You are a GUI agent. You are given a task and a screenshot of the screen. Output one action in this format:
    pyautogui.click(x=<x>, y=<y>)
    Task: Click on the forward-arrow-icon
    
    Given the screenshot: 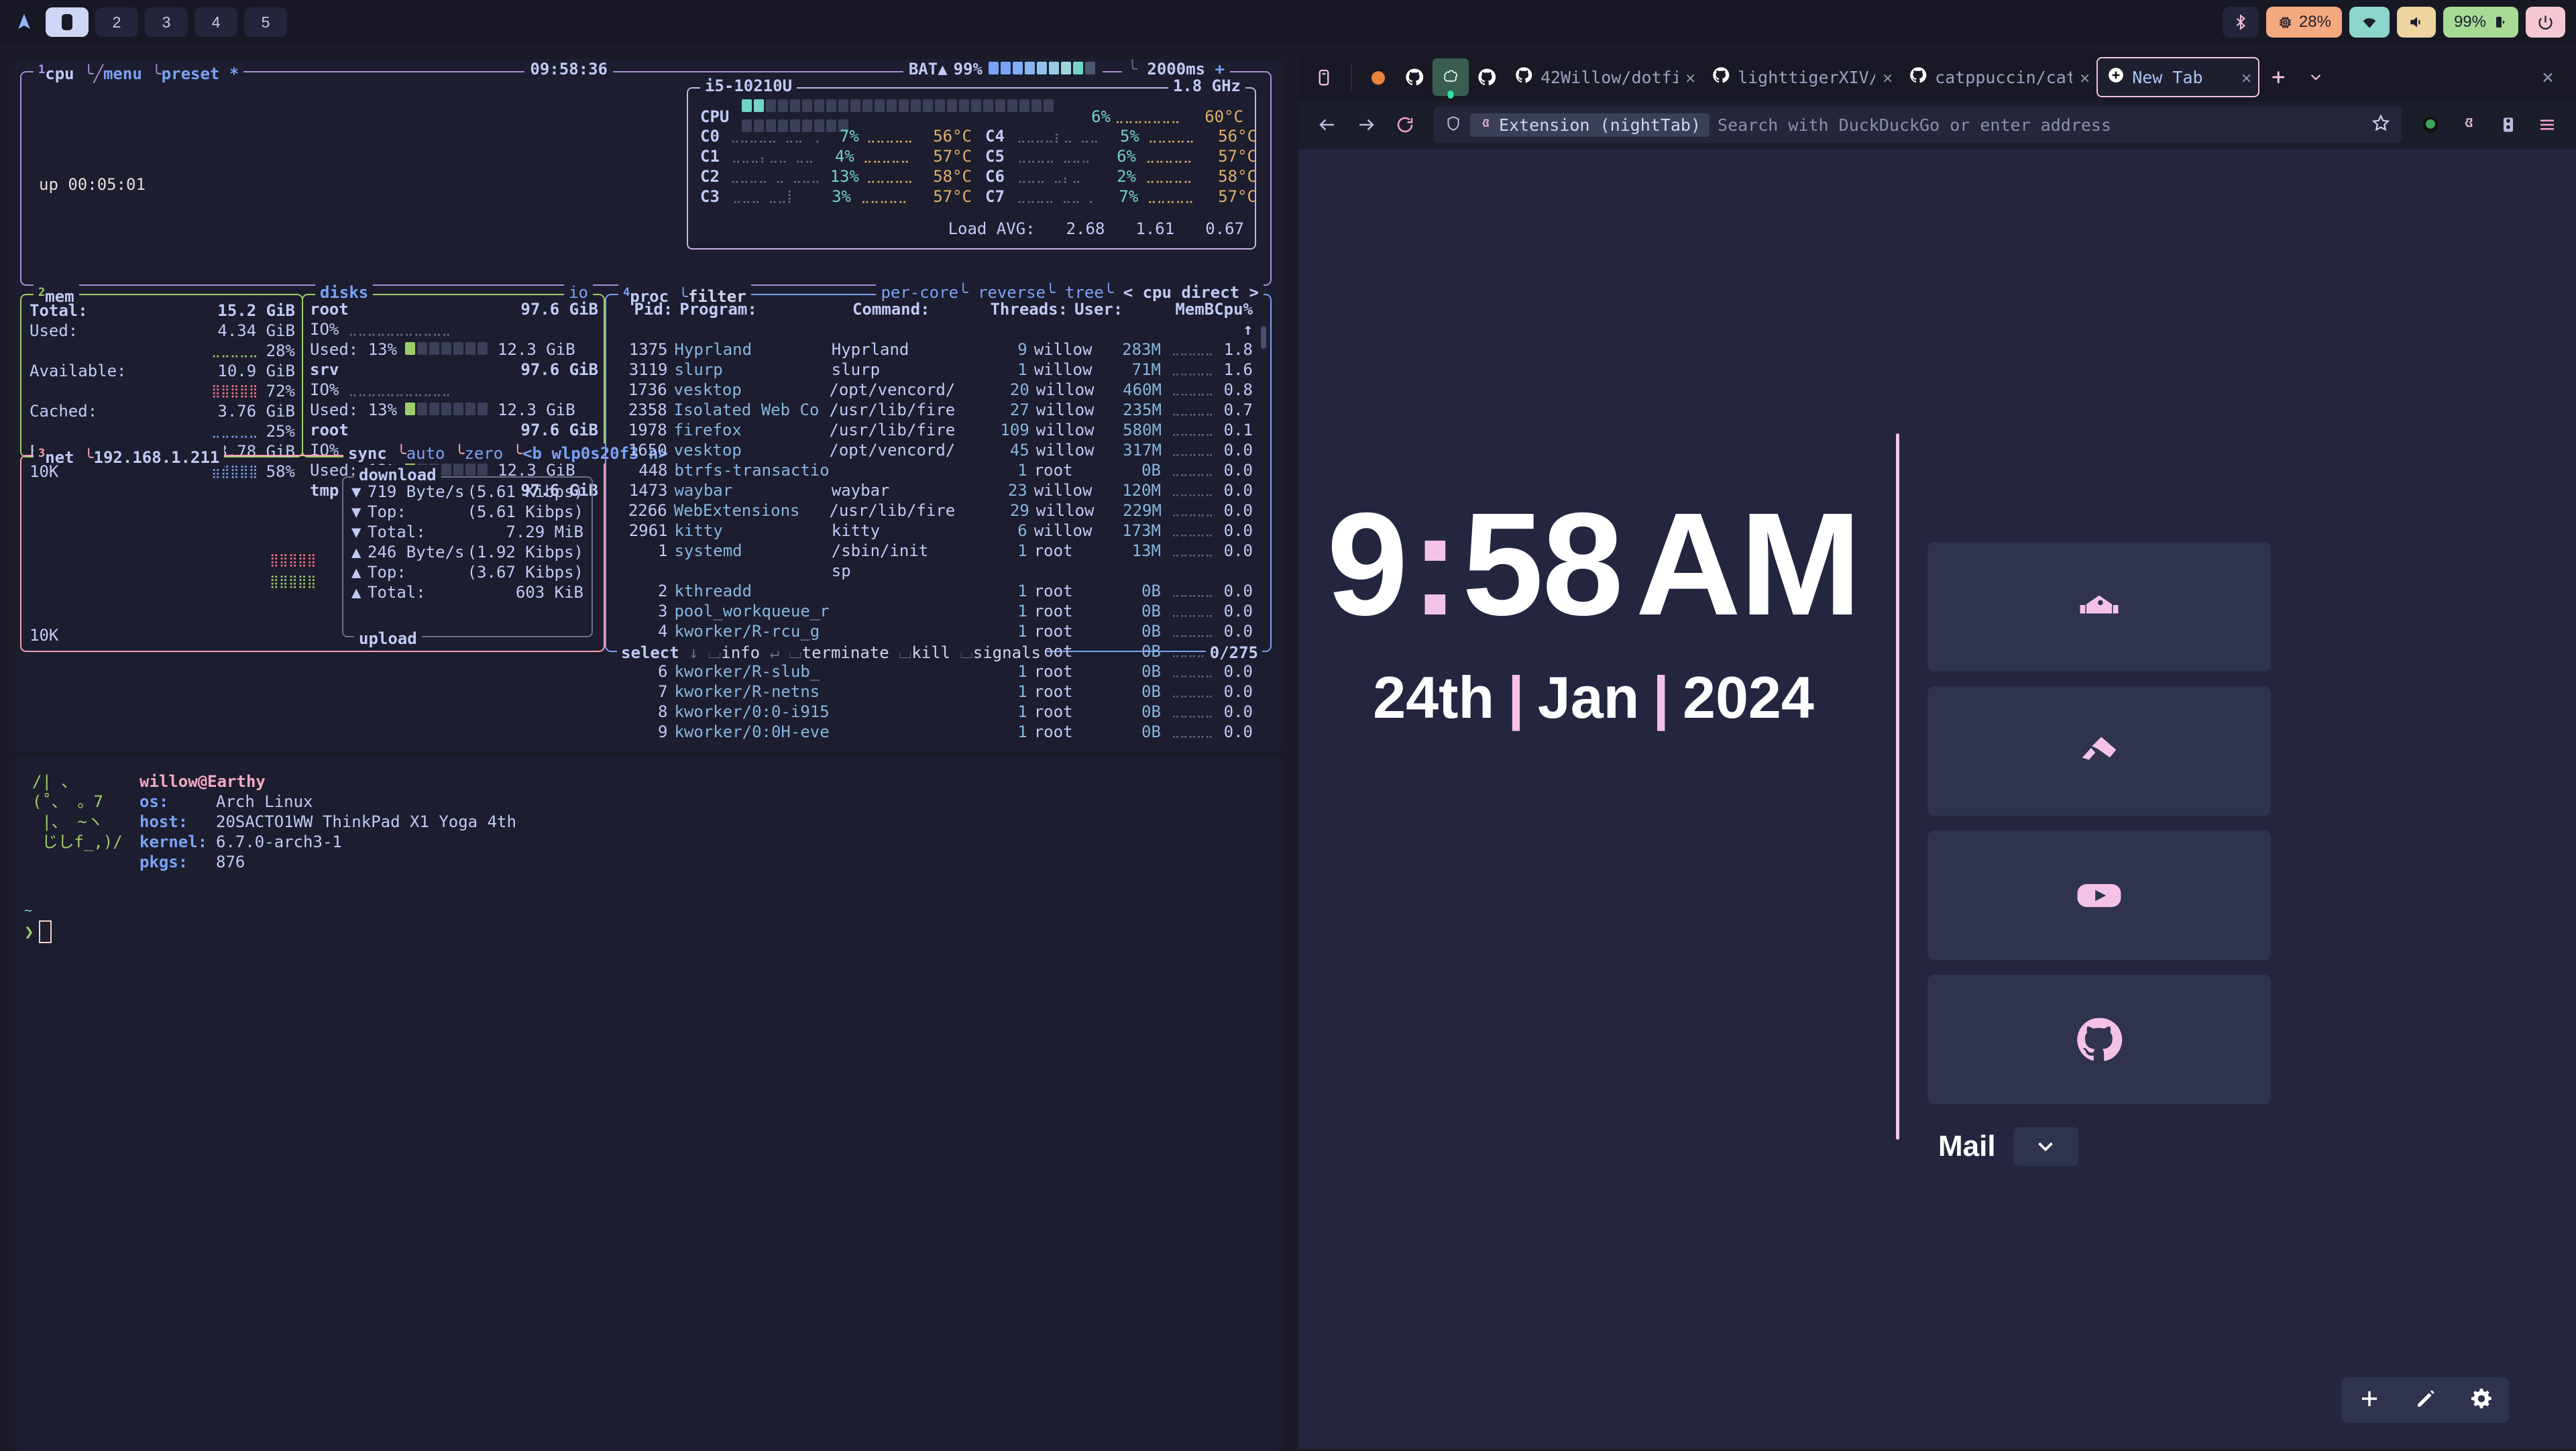 What is the action you would take?
    pyautogui.click(x=1366, y=124)
    